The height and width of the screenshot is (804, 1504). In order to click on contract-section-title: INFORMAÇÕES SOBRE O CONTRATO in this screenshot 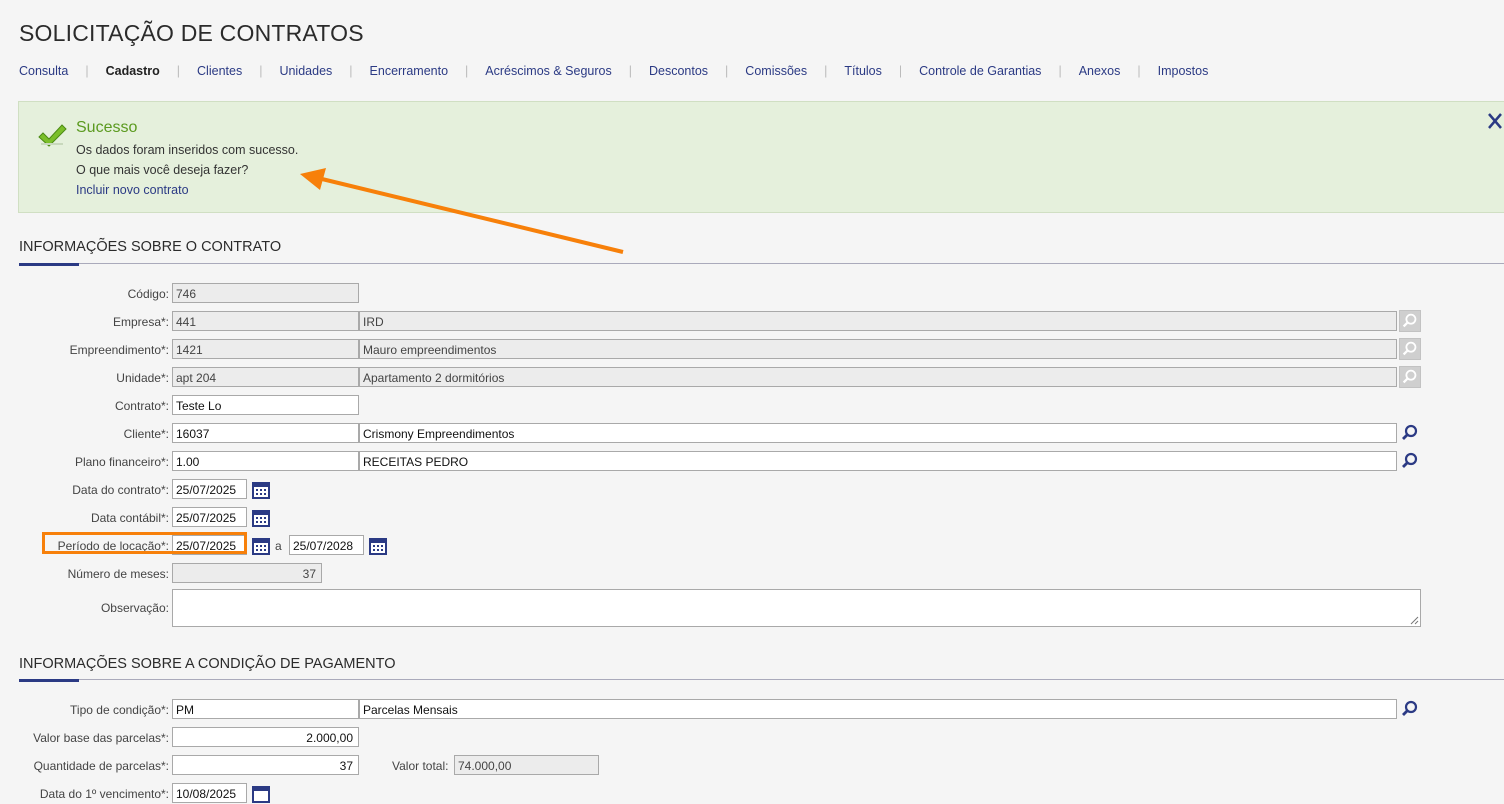, I will do `click(150, 247)`.